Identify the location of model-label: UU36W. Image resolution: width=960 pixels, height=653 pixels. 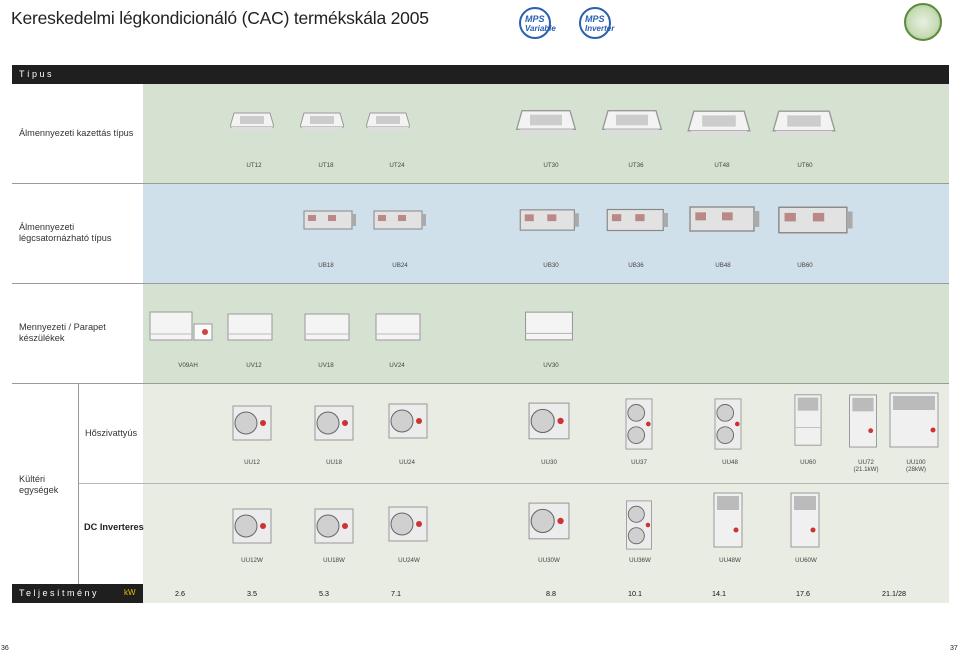
(640, 560).